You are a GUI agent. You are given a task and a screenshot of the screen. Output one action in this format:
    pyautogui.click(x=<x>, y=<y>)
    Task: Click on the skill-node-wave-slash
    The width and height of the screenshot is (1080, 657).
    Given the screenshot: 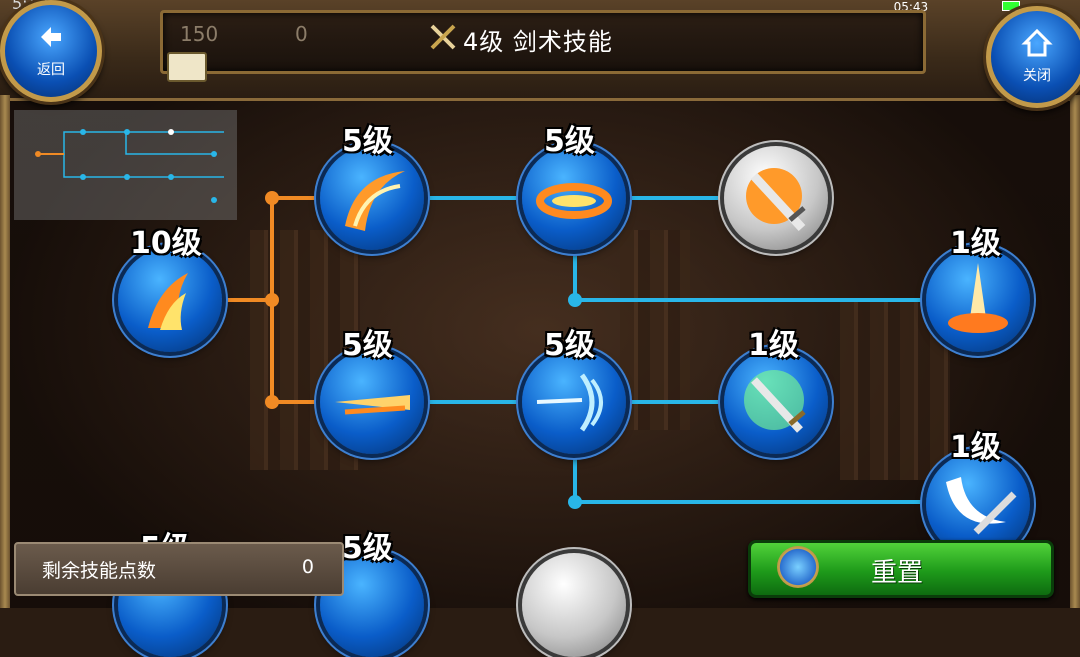 What is the action you would take?
    pyautogui.click(x=574, y=402)
    